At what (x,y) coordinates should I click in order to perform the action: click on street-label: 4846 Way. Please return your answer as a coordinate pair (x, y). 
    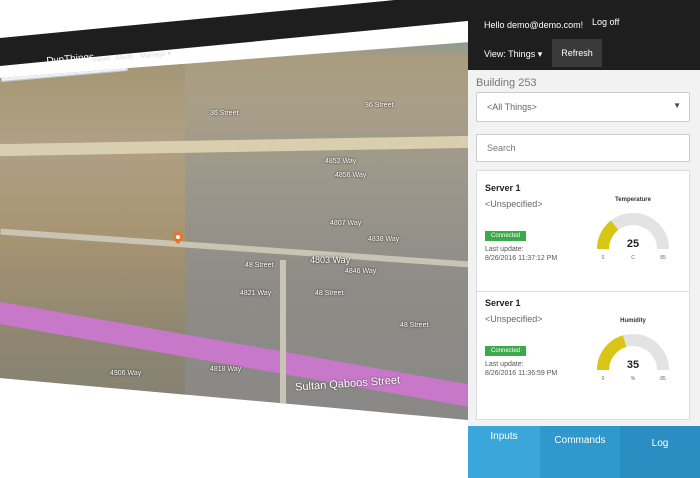
    Looking at the image, I should click on (361, 271).